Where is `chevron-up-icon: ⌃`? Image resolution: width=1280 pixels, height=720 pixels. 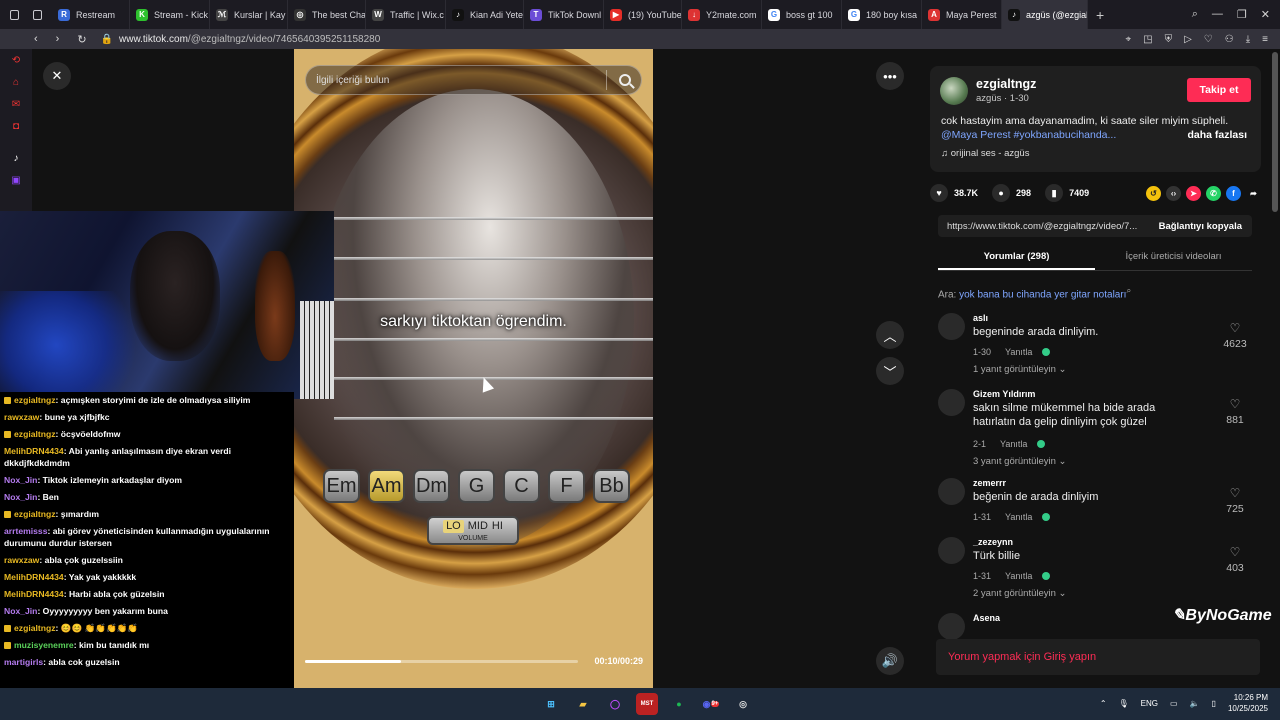 chevron-up-icon: ⌃ is located at coordinates (1103, 703).